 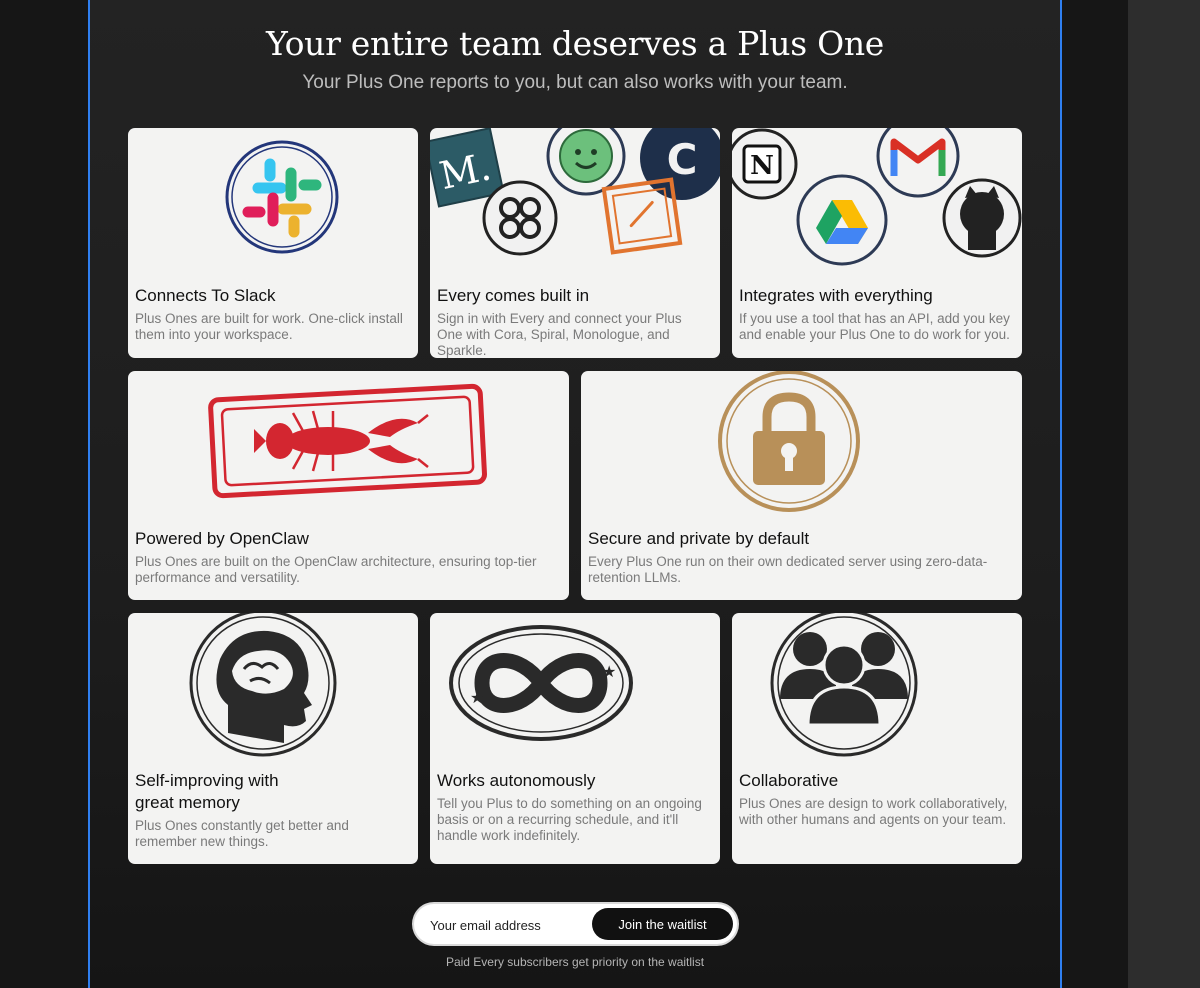 What do you see at coordinates (789, 441) in the screenshot?
I see `padlock-stamp-icon` at bounding box center [789, 441].